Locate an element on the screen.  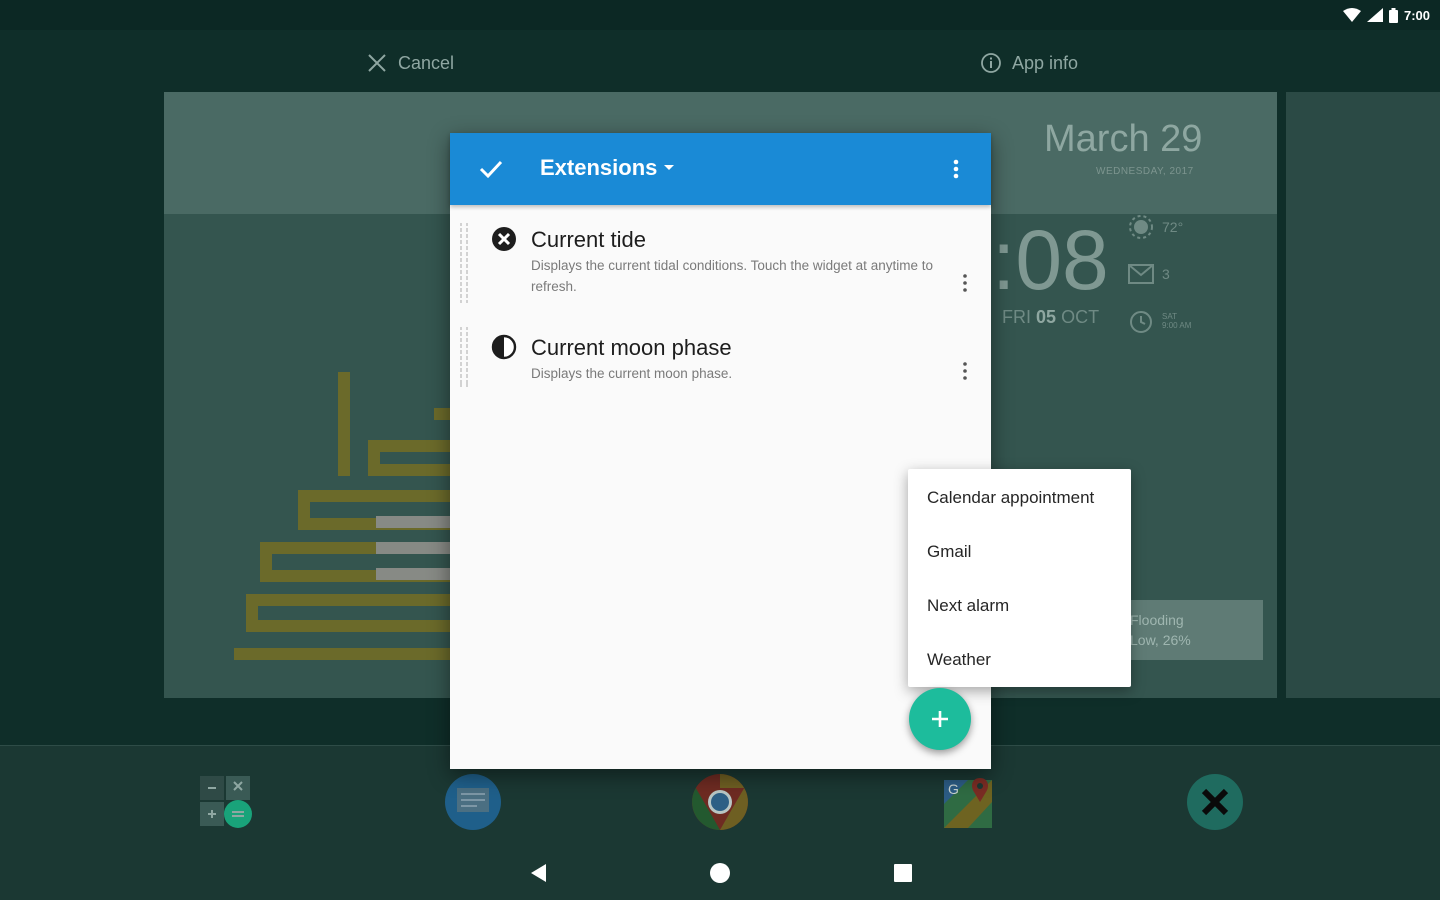
messages-icon is located at coordinates (473, 802).